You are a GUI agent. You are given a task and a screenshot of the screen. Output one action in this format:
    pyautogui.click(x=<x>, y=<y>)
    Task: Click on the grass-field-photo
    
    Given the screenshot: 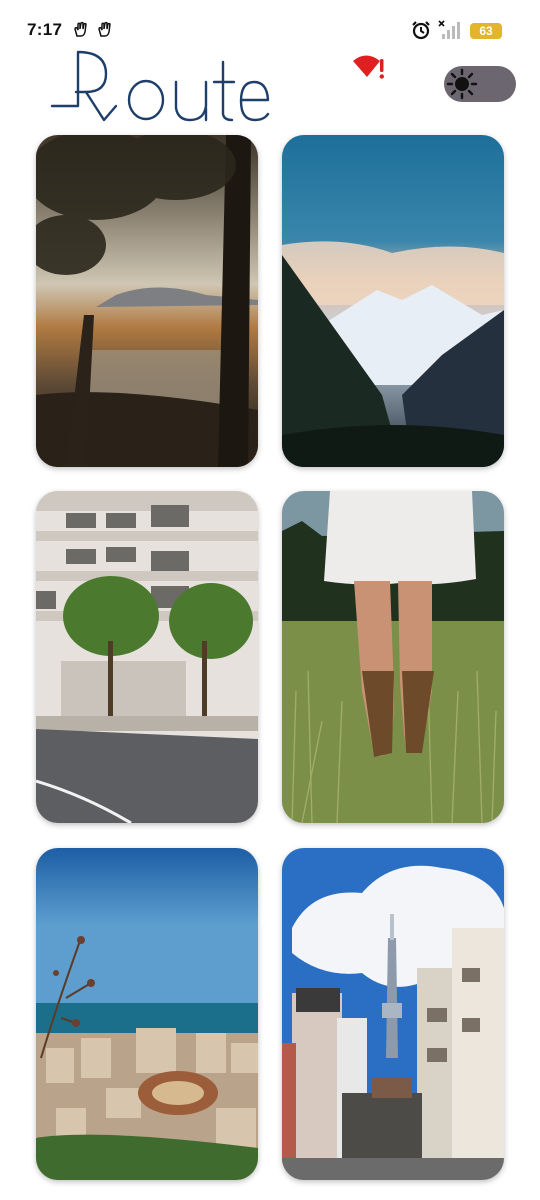 What is the action you would take?
    pyautogui.click(x=393, y=657)
    